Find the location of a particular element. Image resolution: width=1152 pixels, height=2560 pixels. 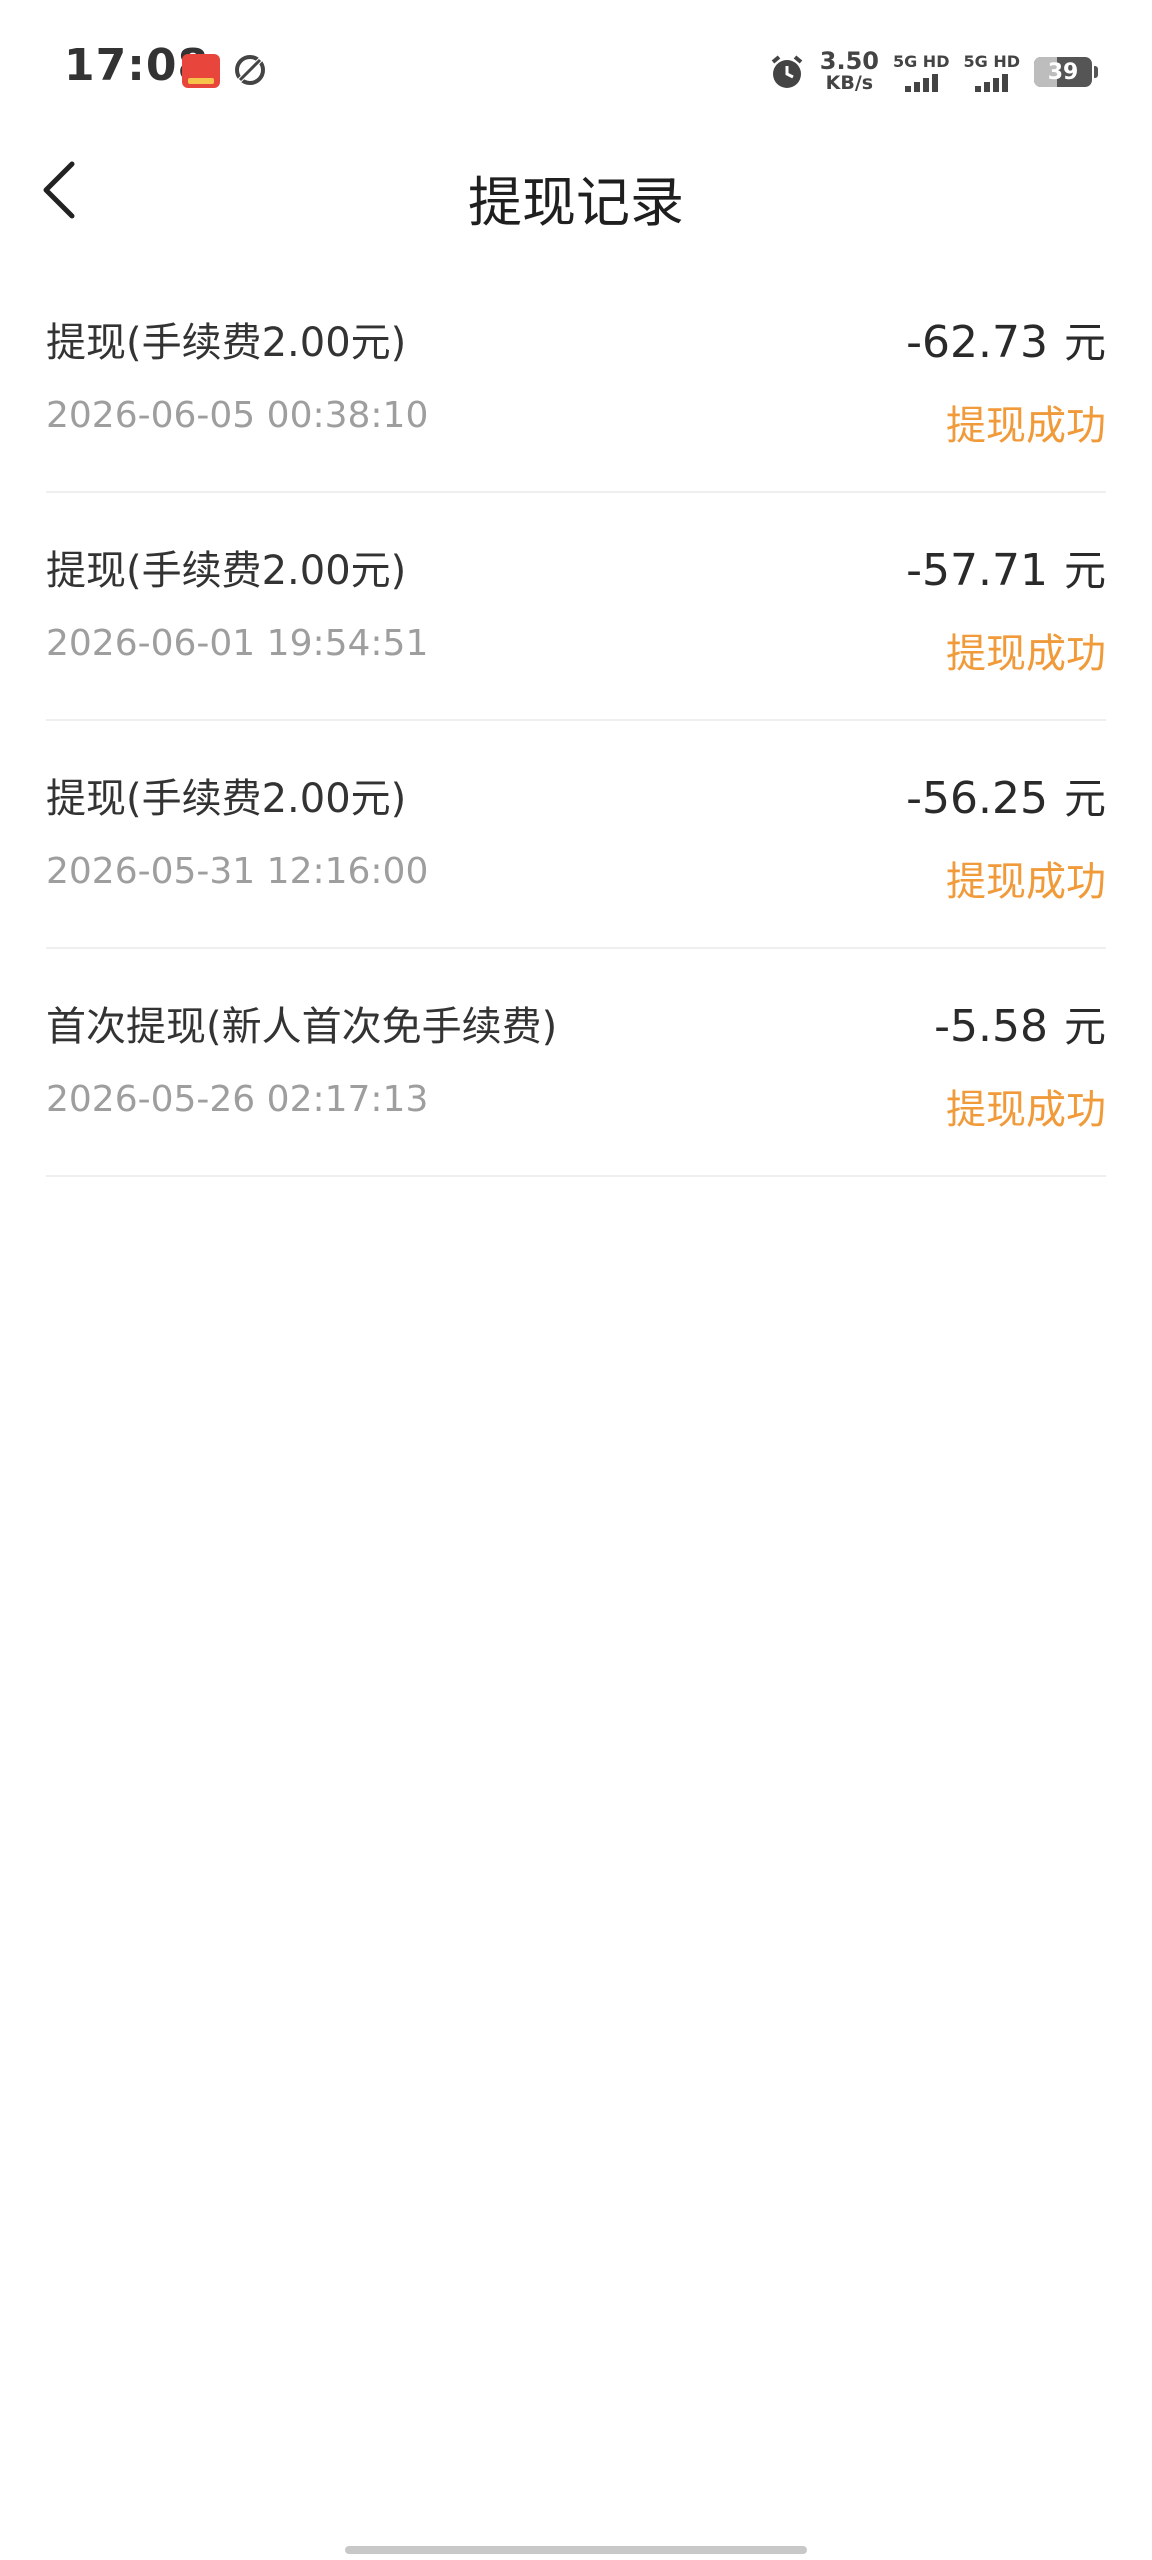

record-amount: -62.73 元 is located at coordinates (1006, 339).